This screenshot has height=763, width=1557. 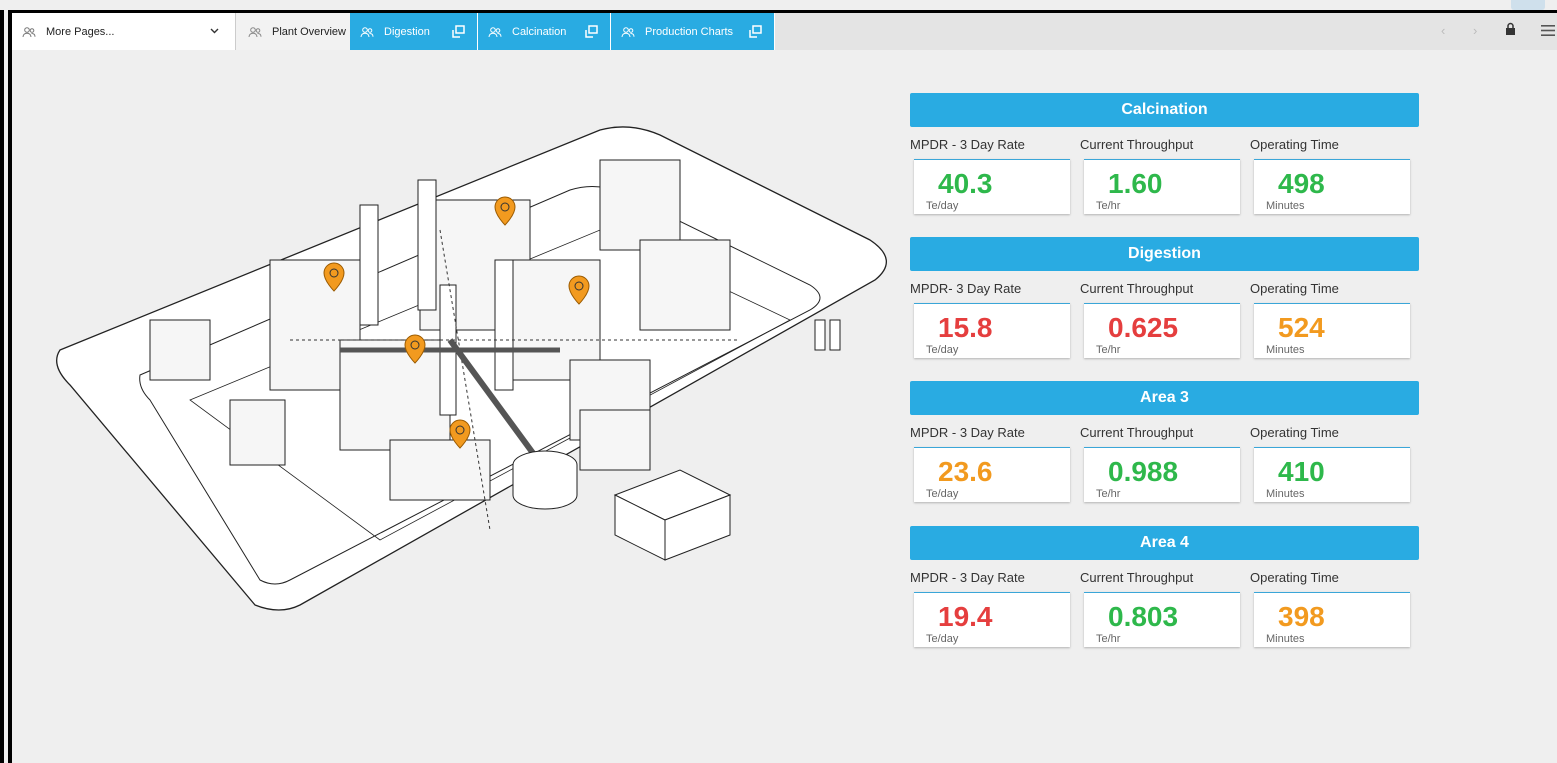 I want to click on panel-title: Calcination, so click(x=1164, y=110).